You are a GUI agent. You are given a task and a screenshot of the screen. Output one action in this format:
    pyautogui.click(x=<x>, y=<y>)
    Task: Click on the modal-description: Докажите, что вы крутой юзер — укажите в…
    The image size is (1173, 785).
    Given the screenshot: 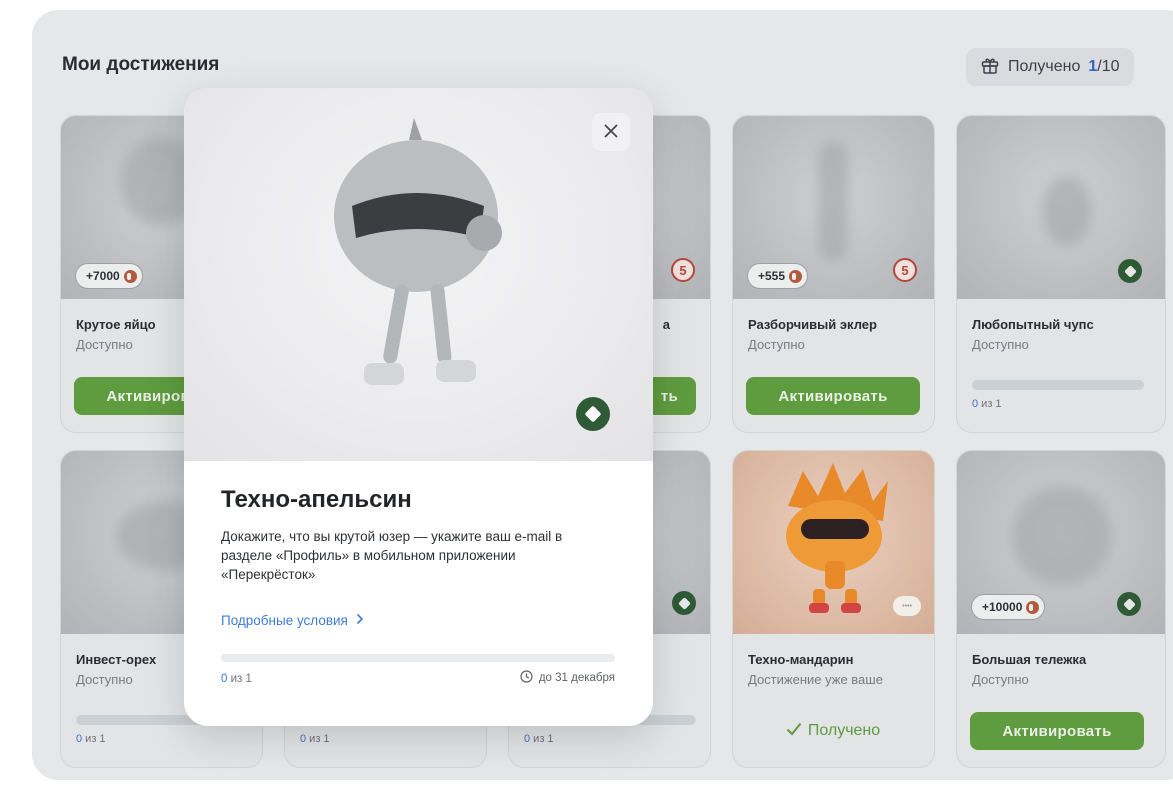 What is the action you would take?
    pyautogui.click(x=392, y=555)
    